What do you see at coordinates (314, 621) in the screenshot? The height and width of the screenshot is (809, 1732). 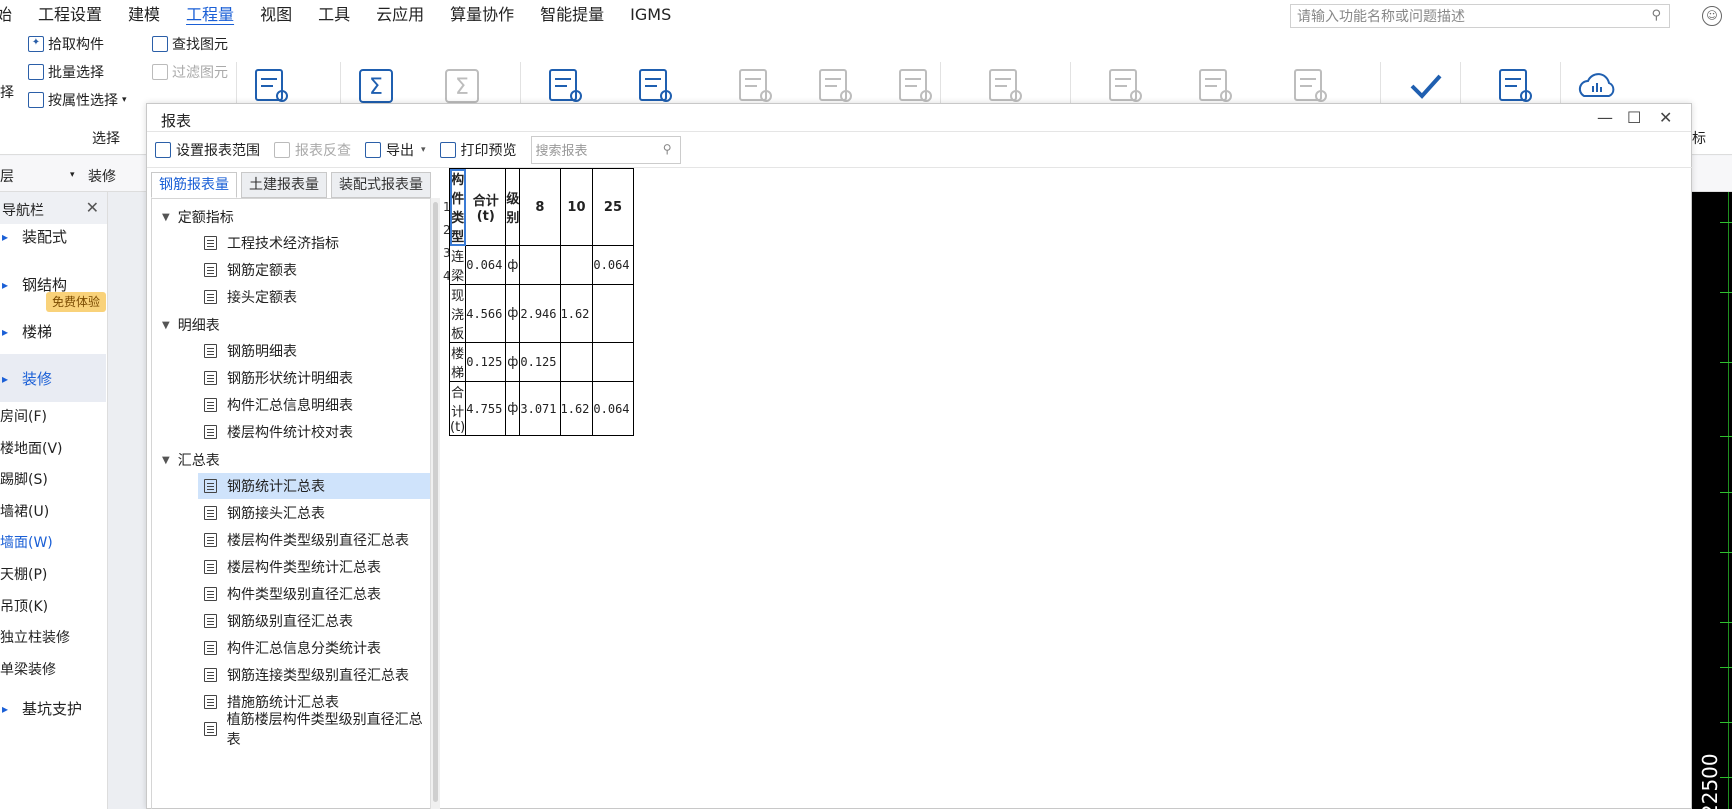 I see `report-item: 钢筋级别直径汇总表` at bounding box center [314, 621].